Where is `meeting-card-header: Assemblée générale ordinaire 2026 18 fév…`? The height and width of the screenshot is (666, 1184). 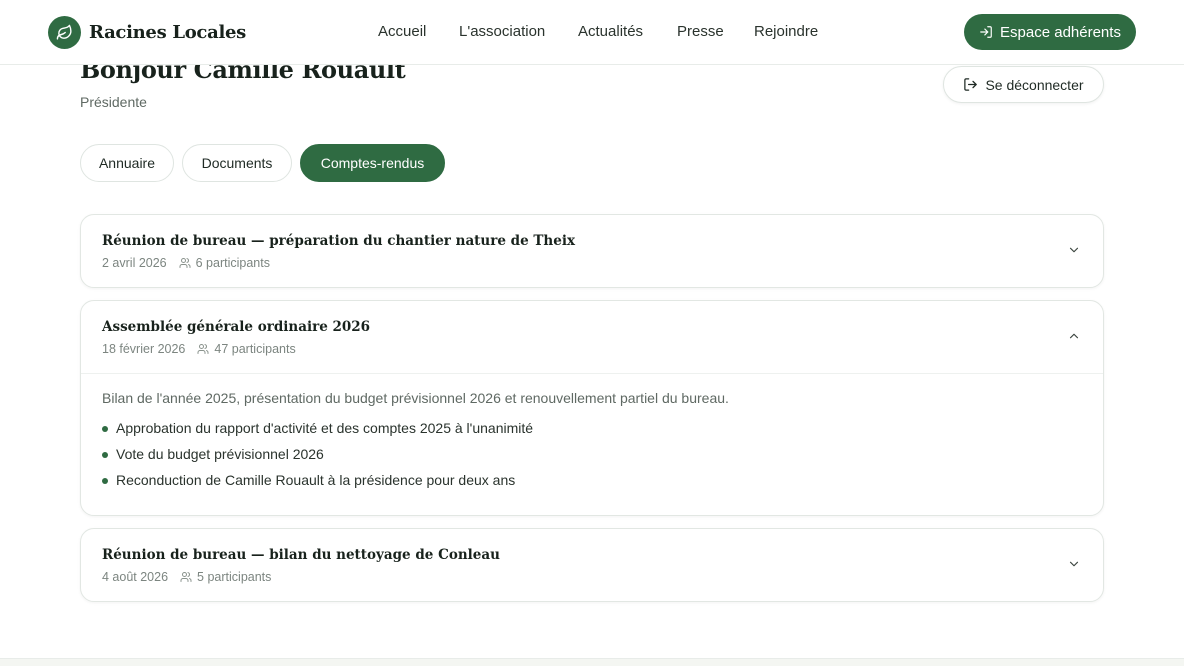
meeting-card-header: Assemblée générale ordinaire 2026 18 fév… is located at coordinates (592, 337).